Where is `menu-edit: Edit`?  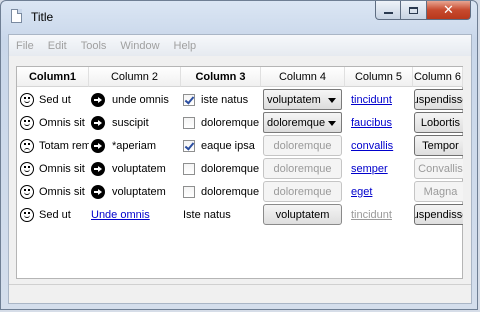 menu-edit: Edit is located at coordinates (57, 46).